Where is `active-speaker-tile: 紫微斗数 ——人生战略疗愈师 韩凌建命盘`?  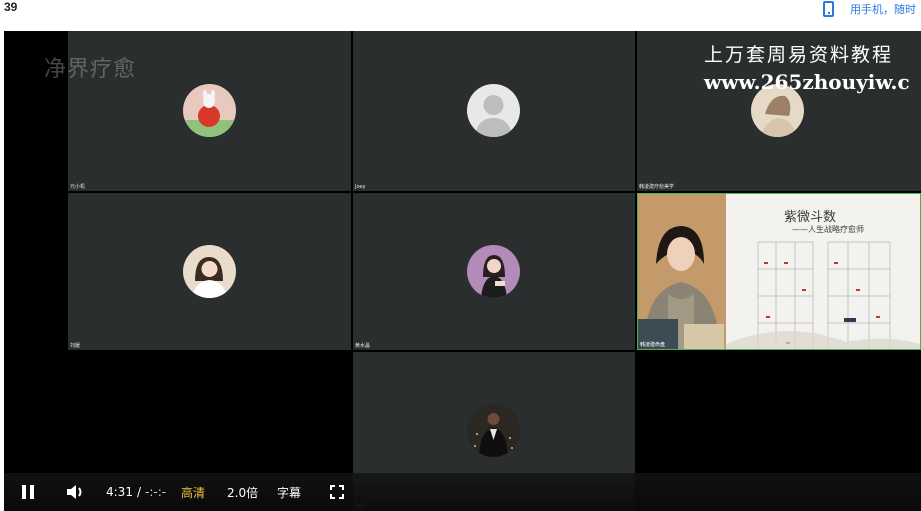
active-speaker-tile: 紫微斗数 ——人生战略疗愈师 韩凌建命盘 is located at coordinates (779, 271).